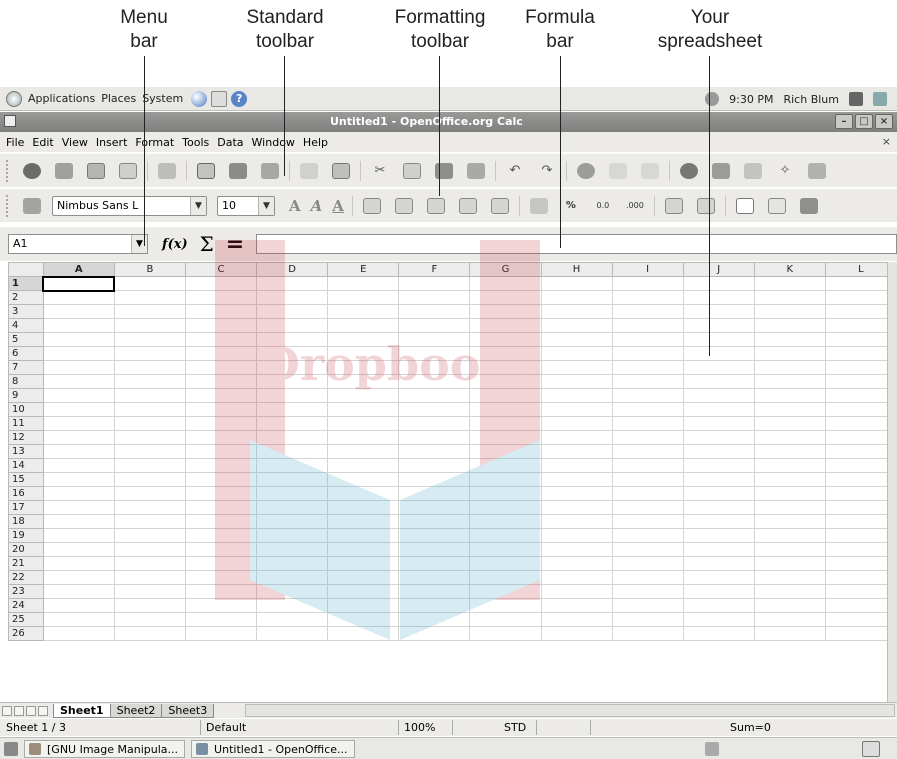 The height and width of the screenshot is (759, 897). What do you see at coordinates (618, 171) in the screenshot?
I see `sort-ascending-icon` at bounding box center [618, 171].